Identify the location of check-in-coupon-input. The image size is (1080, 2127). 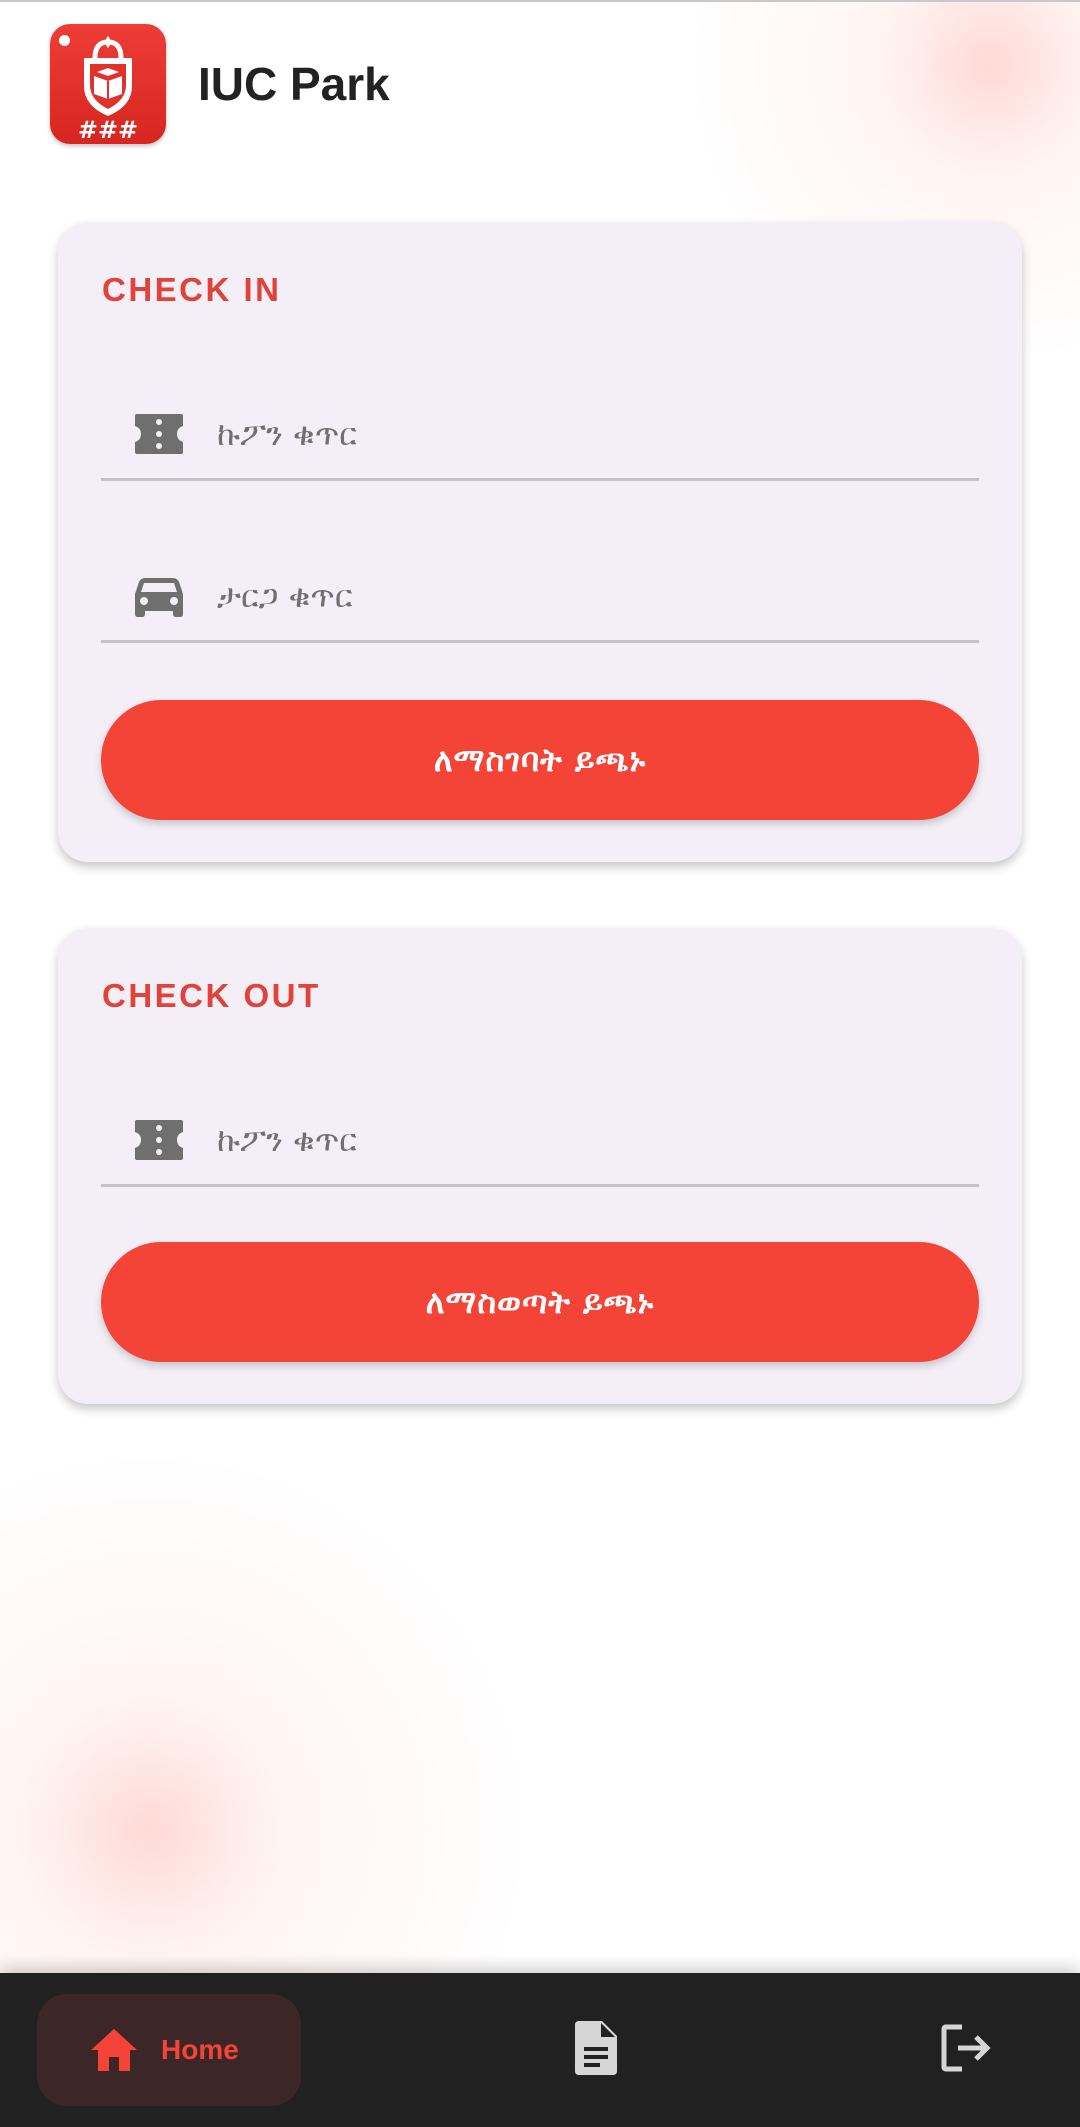
(587, 434).